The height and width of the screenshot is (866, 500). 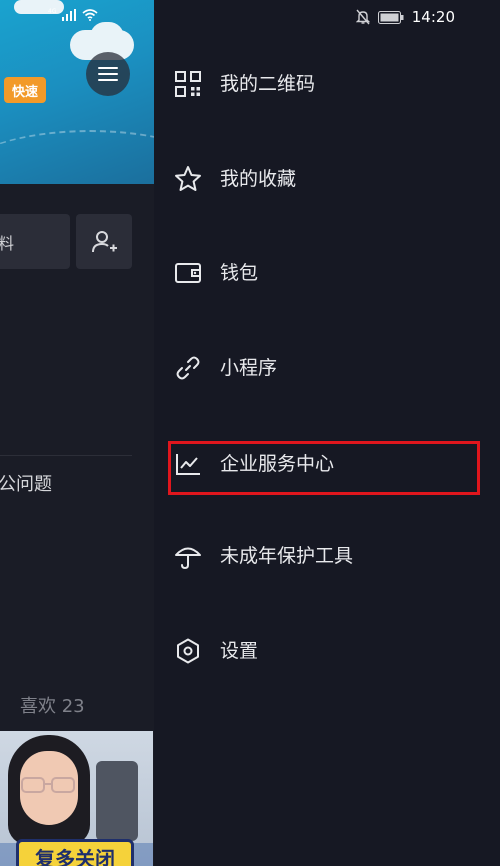 What do you see at coordinates (188, 556) in the screenshot?
I see `umbrella-icon` at bounding box center [188, 556].